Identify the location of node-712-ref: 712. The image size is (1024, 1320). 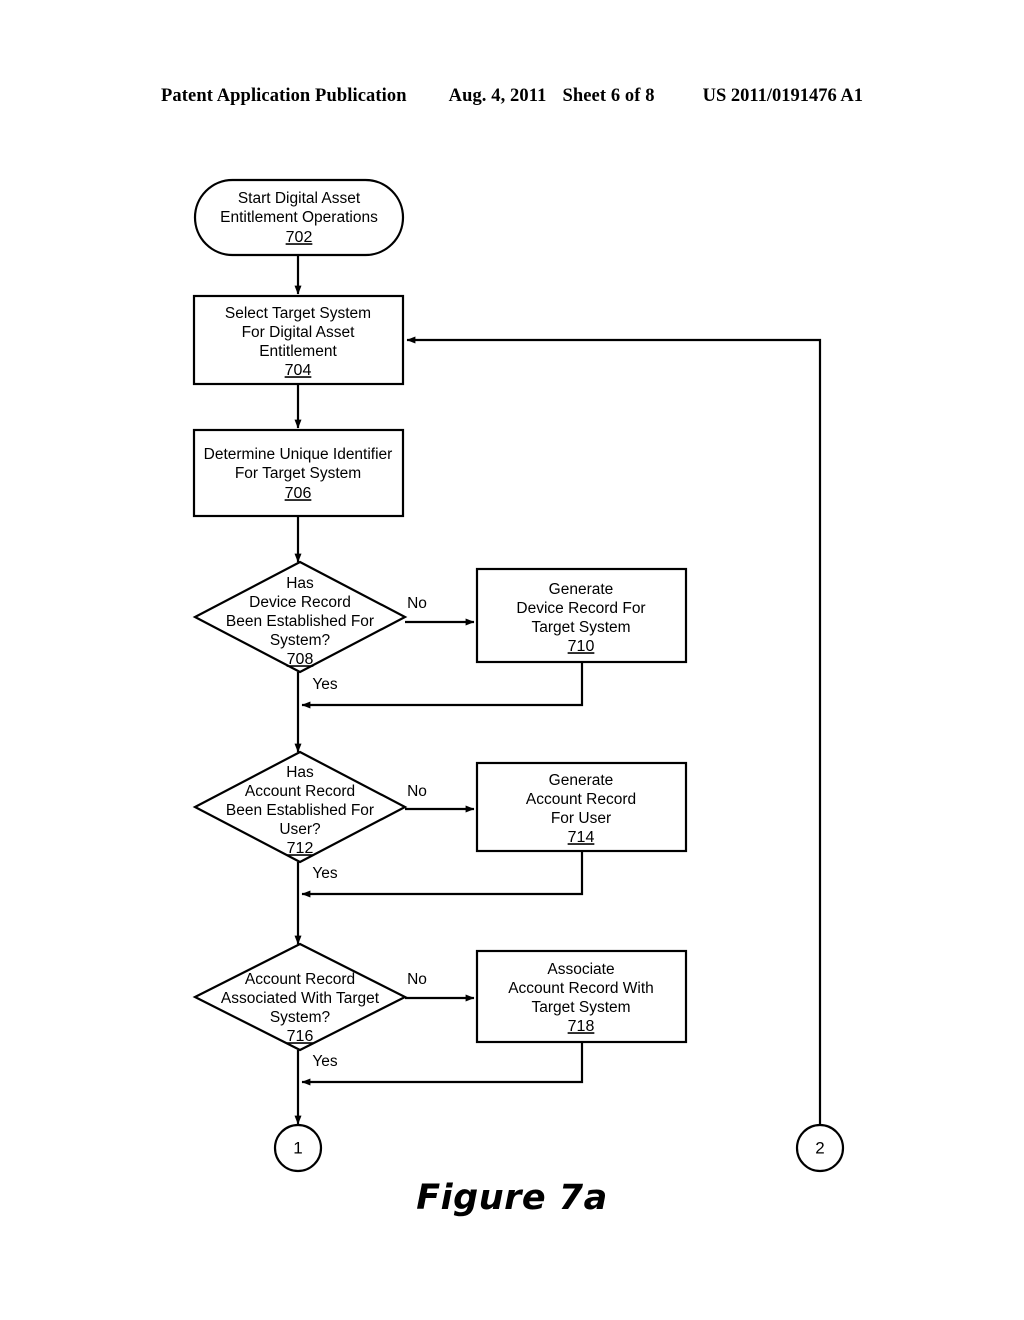
(300, 848).